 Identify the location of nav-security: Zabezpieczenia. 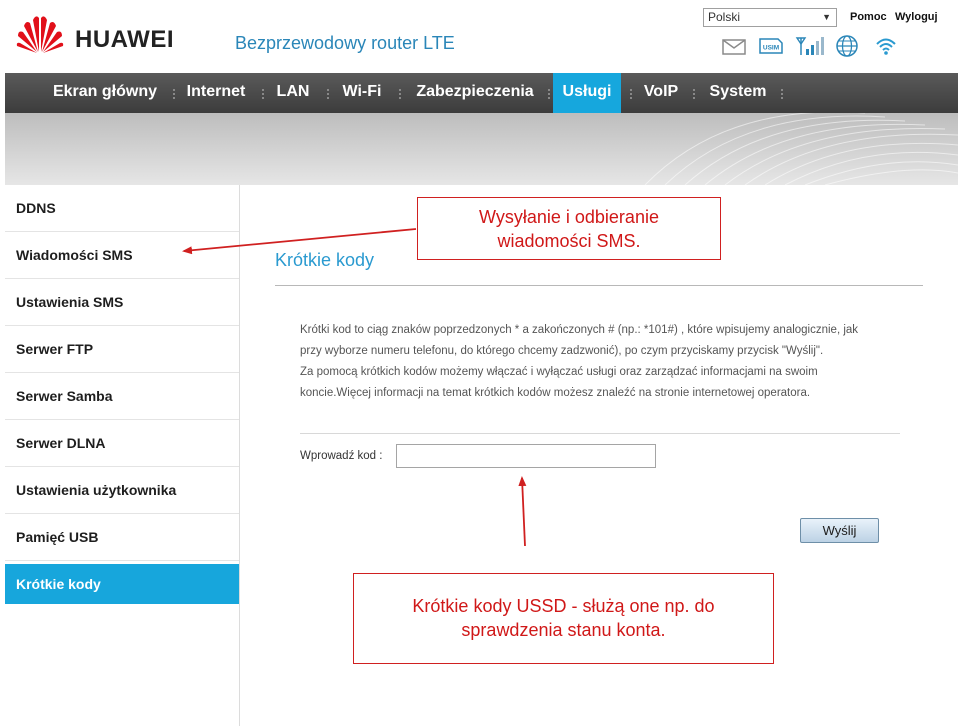
(475, 93).